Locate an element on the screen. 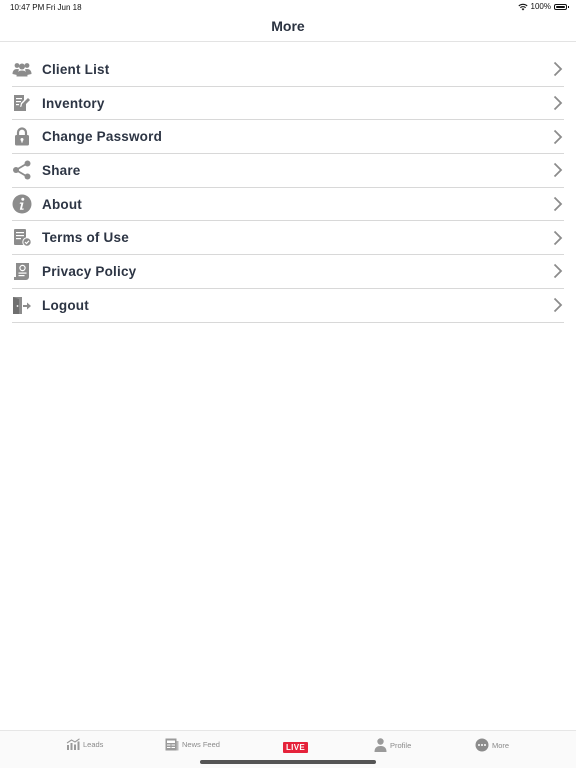  page-title: More is located at coordinates (288, 26).